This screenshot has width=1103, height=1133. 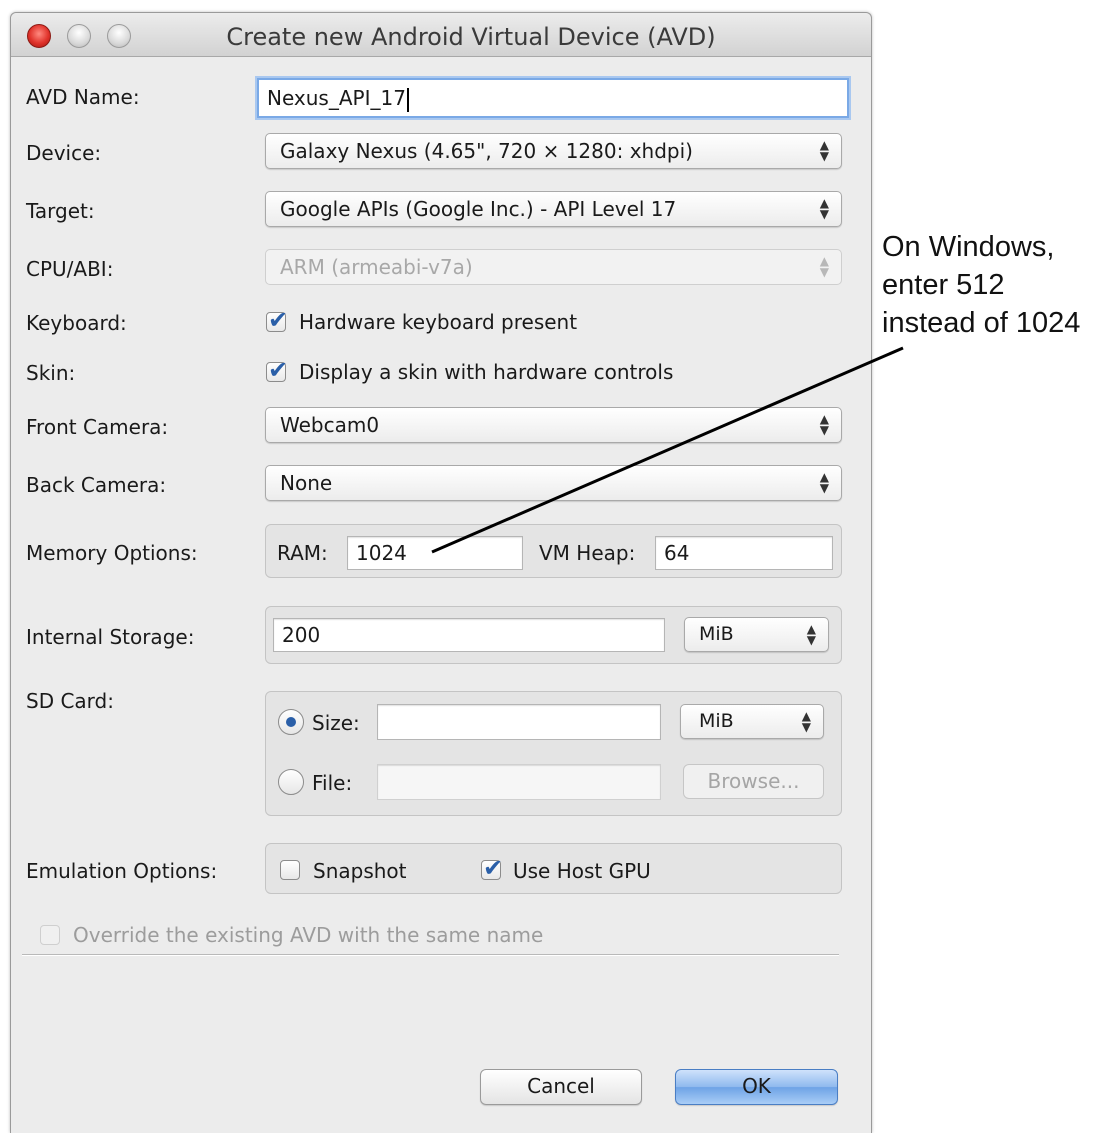 I want to click on callout-line, so click(x=667, y=450).